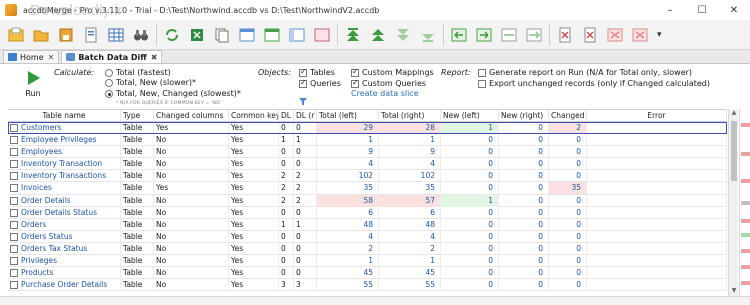 Image resolution: width=750 pixels, height=305 pixels. I want to click on table-row: Privileges Table No Yes 0 0 1 1 0 0 0, so click(367, 261).